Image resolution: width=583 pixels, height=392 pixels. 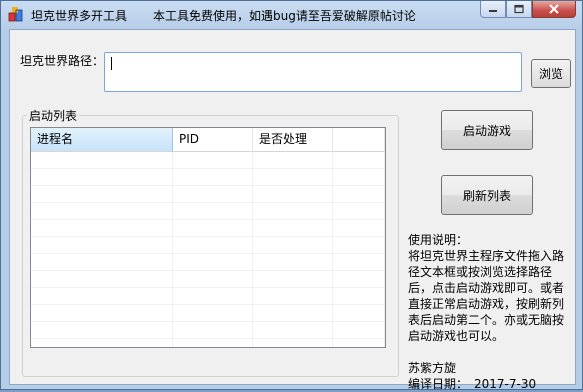 I want to click on column-header-handled: 是否处理, so click(x=293, y=140).